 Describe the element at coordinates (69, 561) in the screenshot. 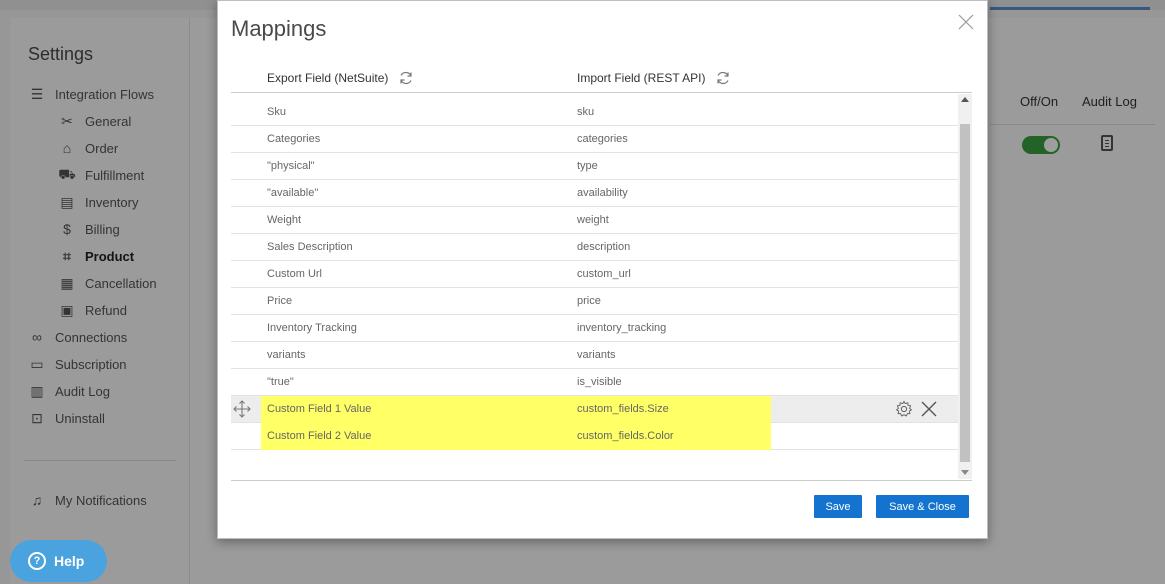

I see `help-label: Help` at that location.